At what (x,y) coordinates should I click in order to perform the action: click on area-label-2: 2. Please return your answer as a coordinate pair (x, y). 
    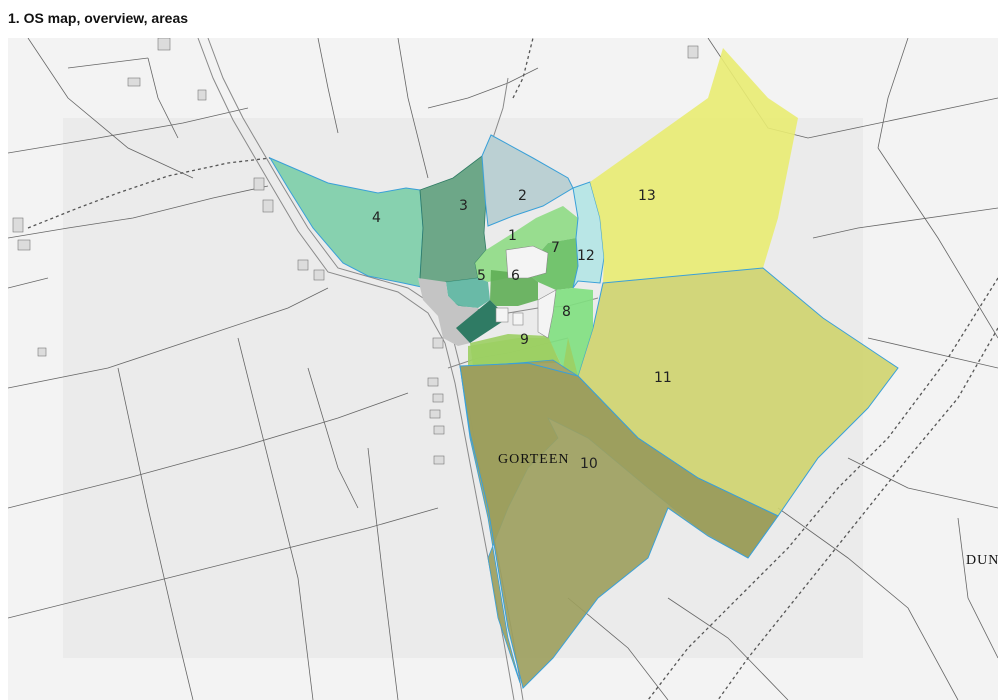
    Looking at the image, I should click on (522, 196).